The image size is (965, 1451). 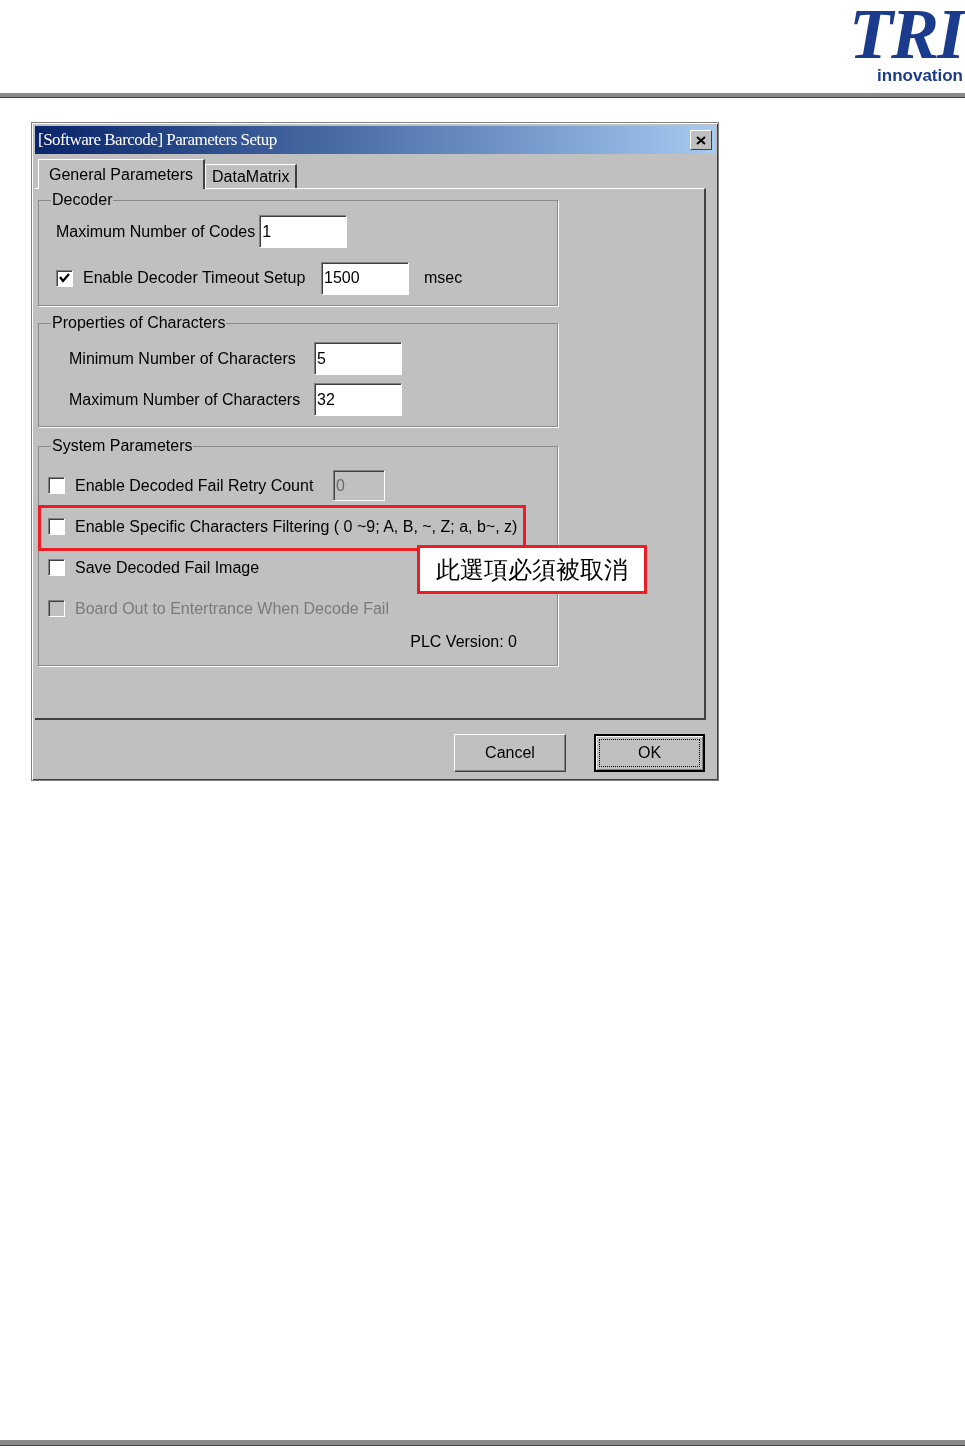 What do you see at coordinates (156, 231) in the screenshot?
I see `field-label: Maximum Number of Codes` at bounding box center [156, 231].